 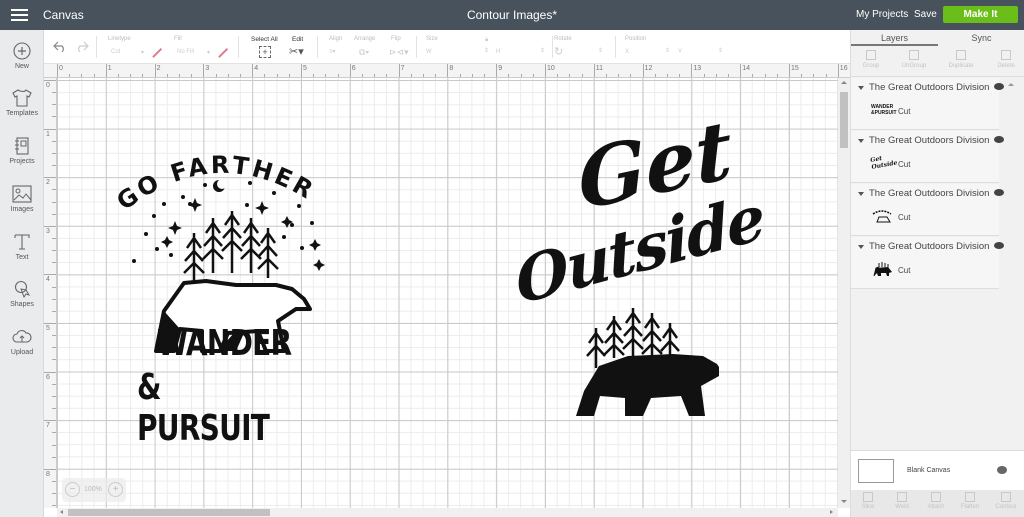 I want to click on select-all-button: +, so click(x=265, y=52).